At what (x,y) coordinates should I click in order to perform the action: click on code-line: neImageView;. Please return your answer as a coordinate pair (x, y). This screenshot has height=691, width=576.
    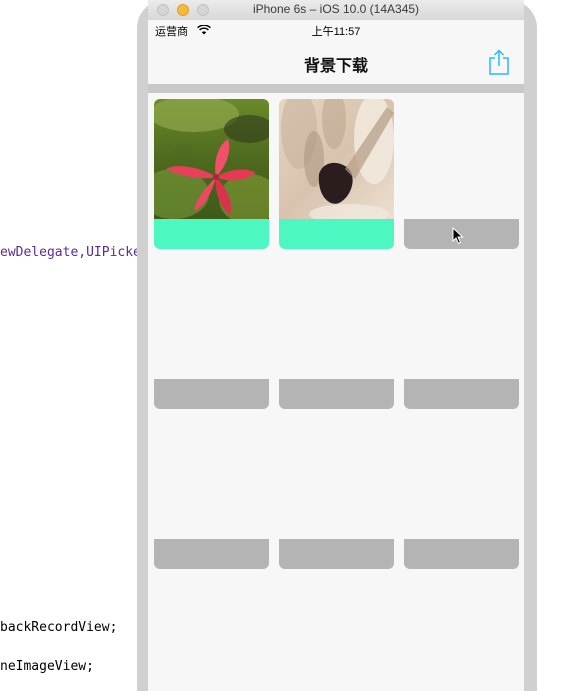
    Looking at the image, I should click on (47, 666).